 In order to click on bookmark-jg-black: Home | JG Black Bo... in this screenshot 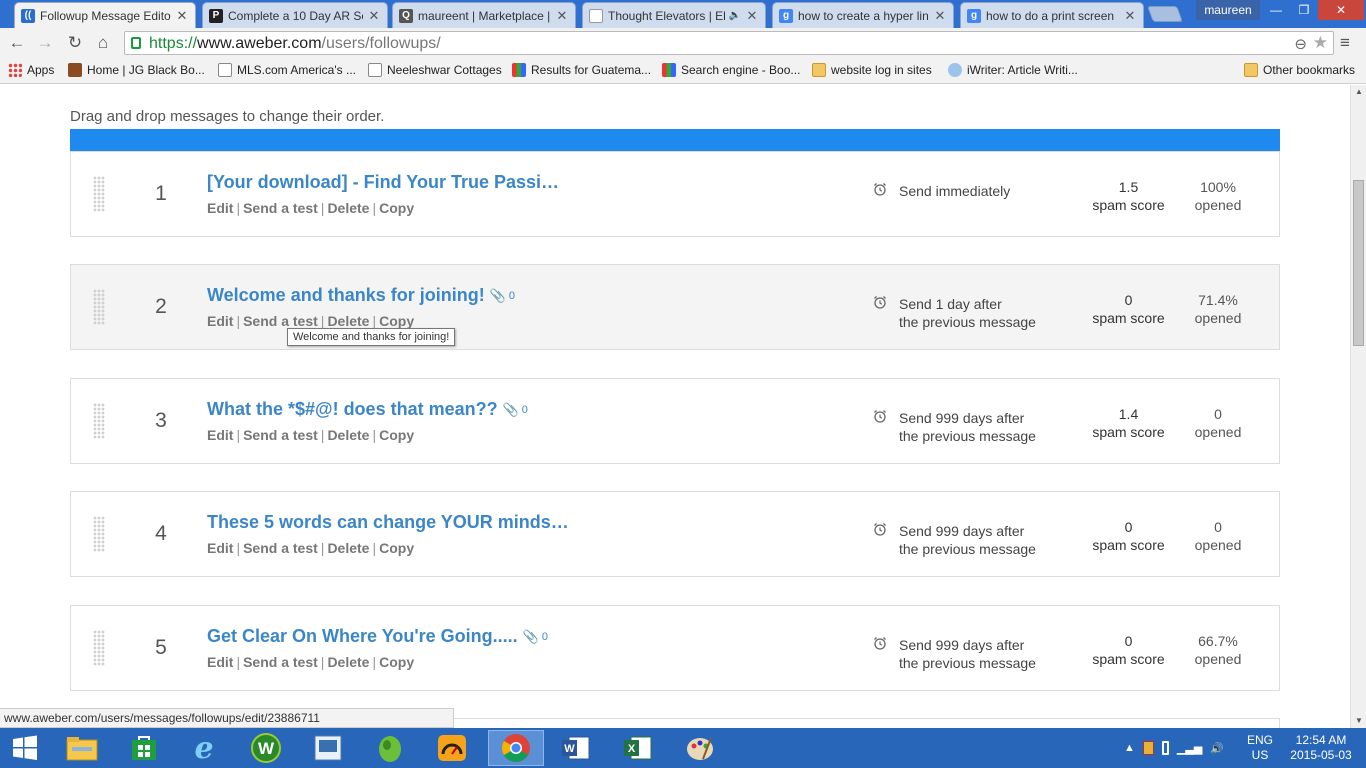, I will do `click(136, 70)`.